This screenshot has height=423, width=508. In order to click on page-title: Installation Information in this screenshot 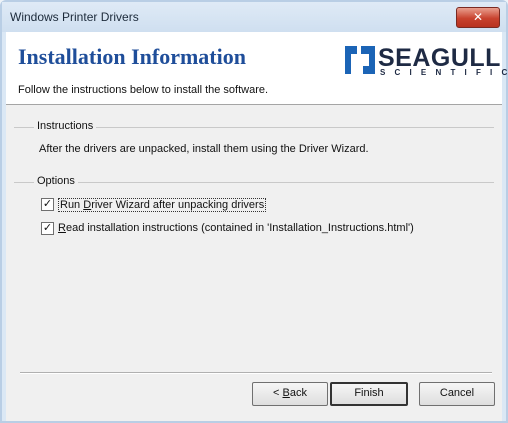, I will do `click(132, 56)`.